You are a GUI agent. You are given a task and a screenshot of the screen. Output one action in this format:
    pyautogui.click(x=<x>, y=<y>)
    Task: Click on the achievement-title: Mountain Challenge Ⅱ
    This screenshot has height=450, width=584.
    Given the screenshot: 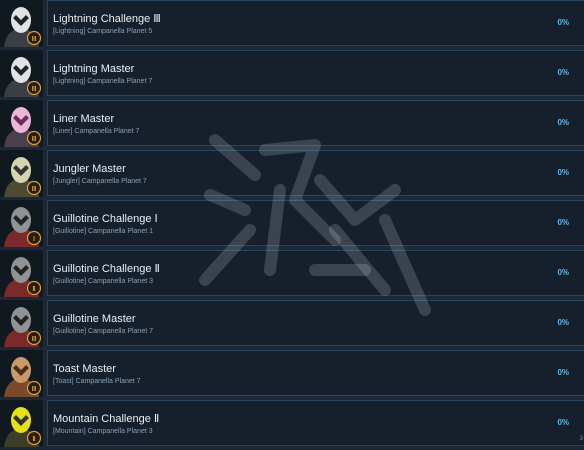 What is the action you would take?
    pyautogui.click(x=106, y=419)
    